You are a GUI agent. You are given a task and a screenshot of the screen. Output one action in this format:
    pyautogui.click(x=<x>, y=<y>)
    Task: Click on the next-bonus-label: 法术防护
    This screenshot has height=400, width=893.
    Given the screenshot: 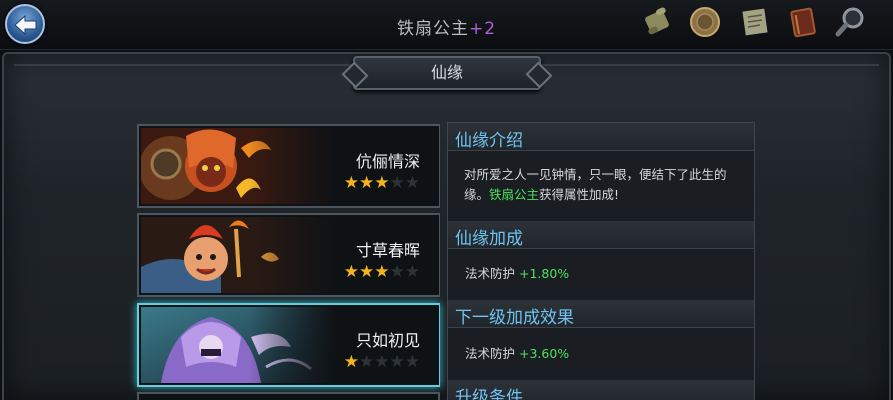 What is the action you would take?
    pyautogui.click(x=490, y=353)
    